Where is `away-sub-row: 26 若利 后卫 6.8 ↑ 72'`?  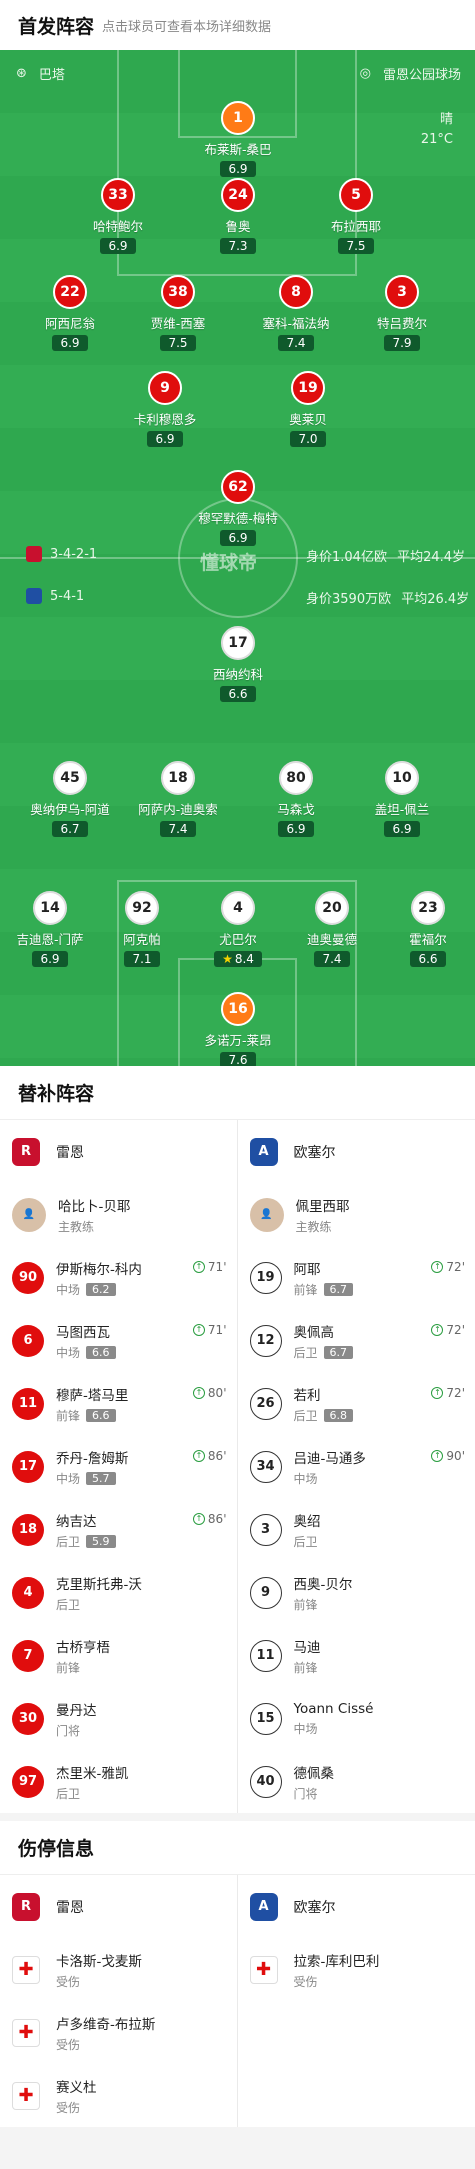
away-sub-row: 26 若利 后卫 6.8 ↑ 72' is located at coordinates (356, 1403).